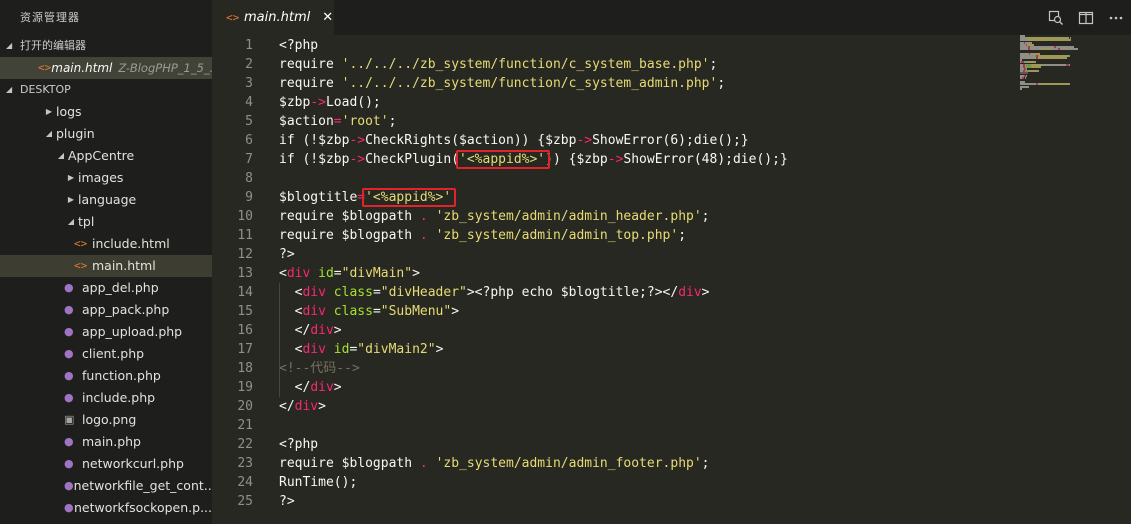 The height and width of the screenshot is (524, 1131). What do you see at coordinates (607, 368) in the screenshot?
I see `code-line: 18 <!--代码-->` at bounding box center [607, 368].